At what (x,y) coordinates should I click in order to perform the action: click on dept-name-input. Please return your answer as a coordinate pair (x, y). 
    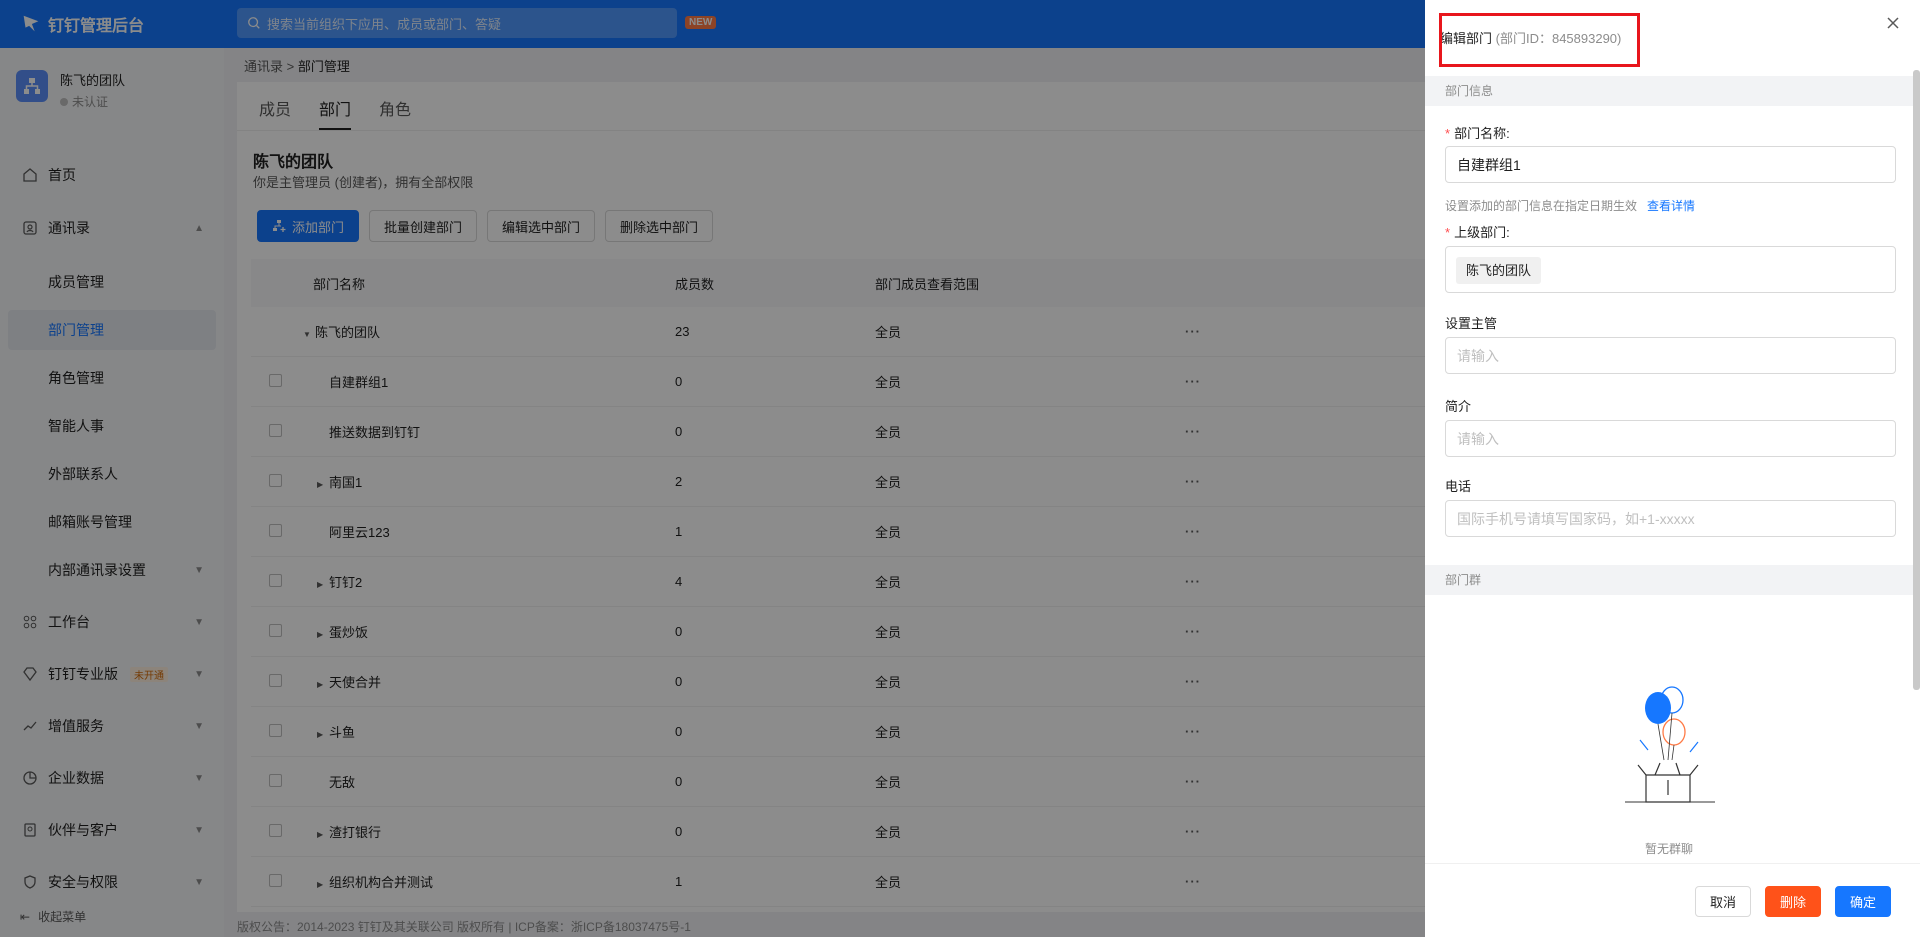
    Looking at the image, I should click on (1670, 164).